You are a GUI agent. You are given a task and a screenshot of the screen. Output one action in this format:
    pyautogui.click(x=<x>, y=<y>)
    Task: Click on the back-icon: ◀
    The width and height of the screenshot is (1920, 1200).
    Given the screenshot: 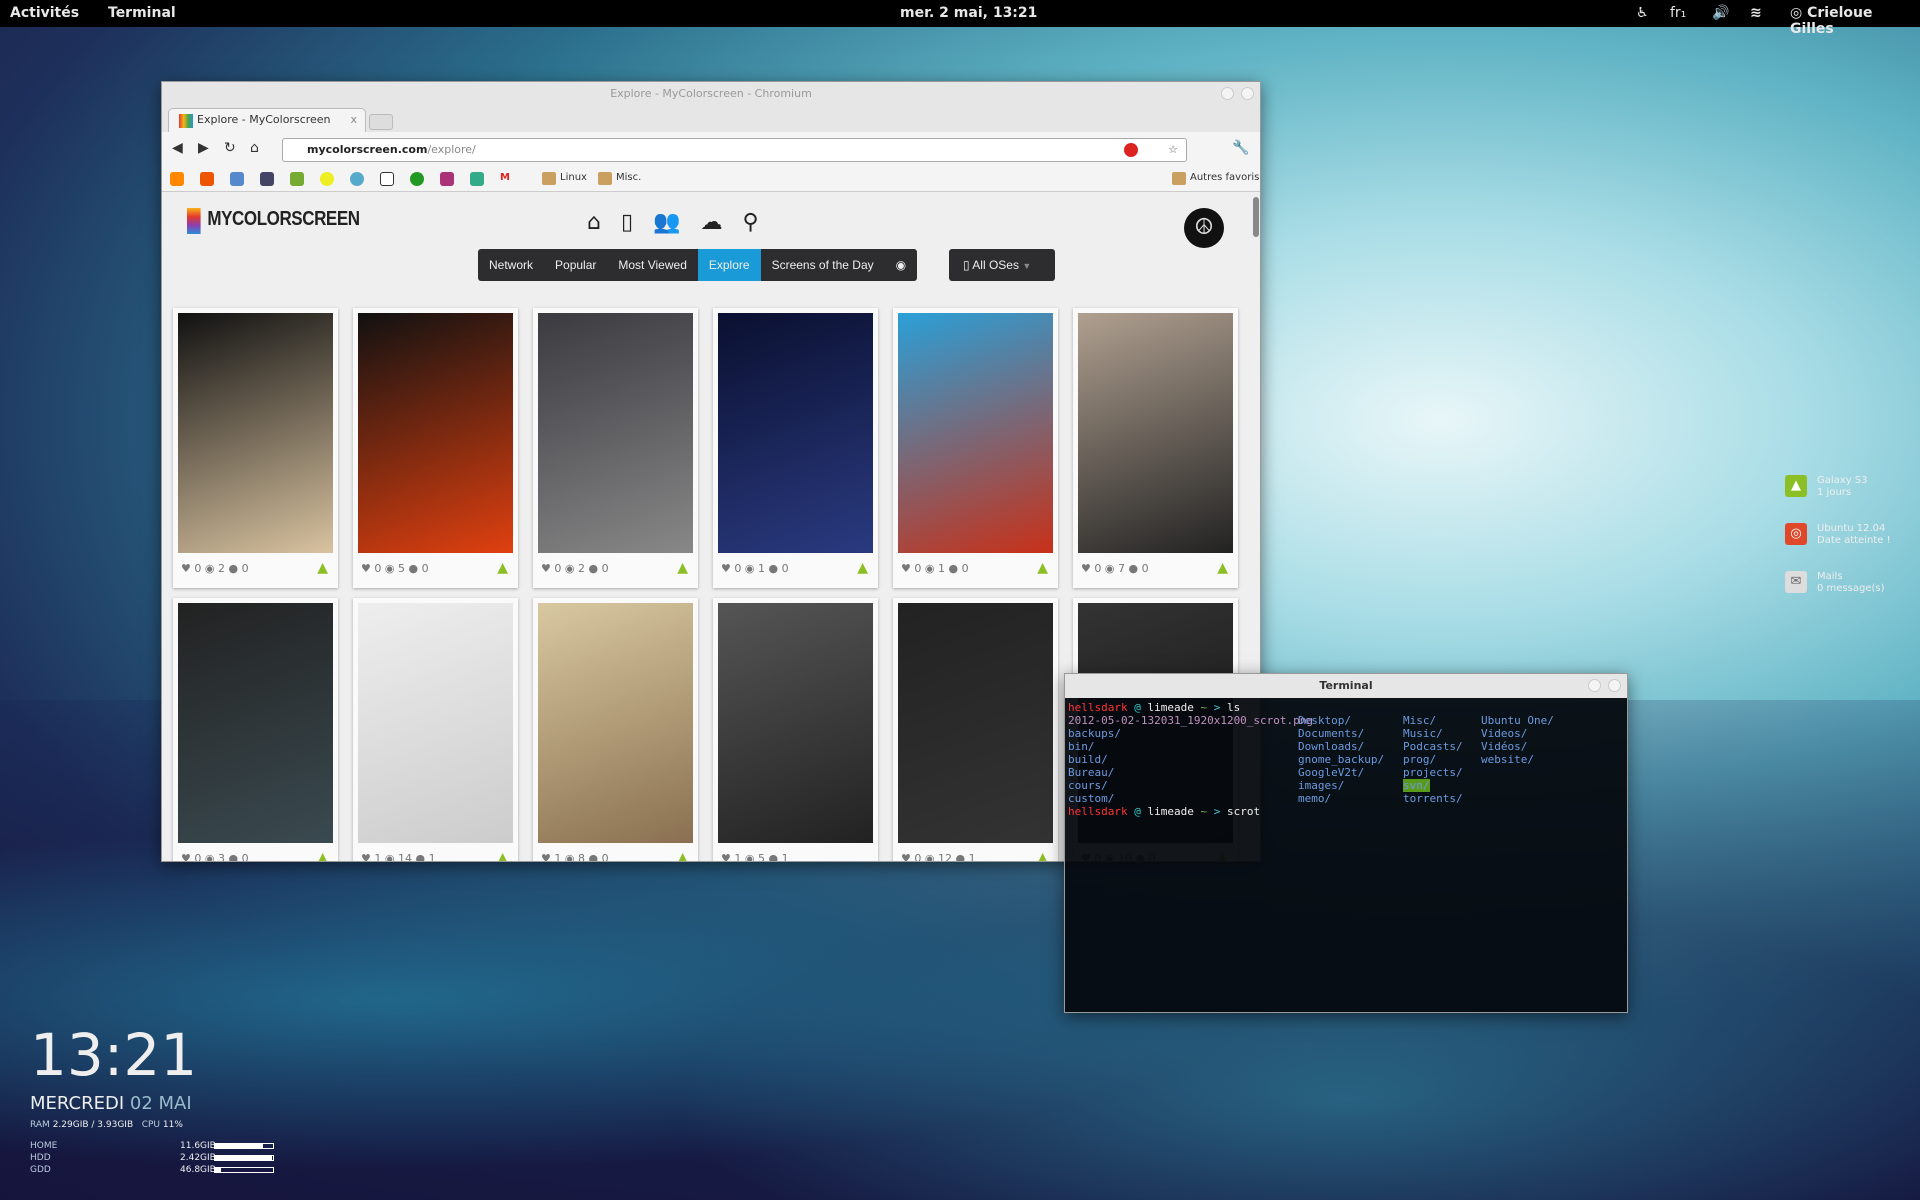 What is the action you would take?
    pyautogui.click(x=177, y=148)
    